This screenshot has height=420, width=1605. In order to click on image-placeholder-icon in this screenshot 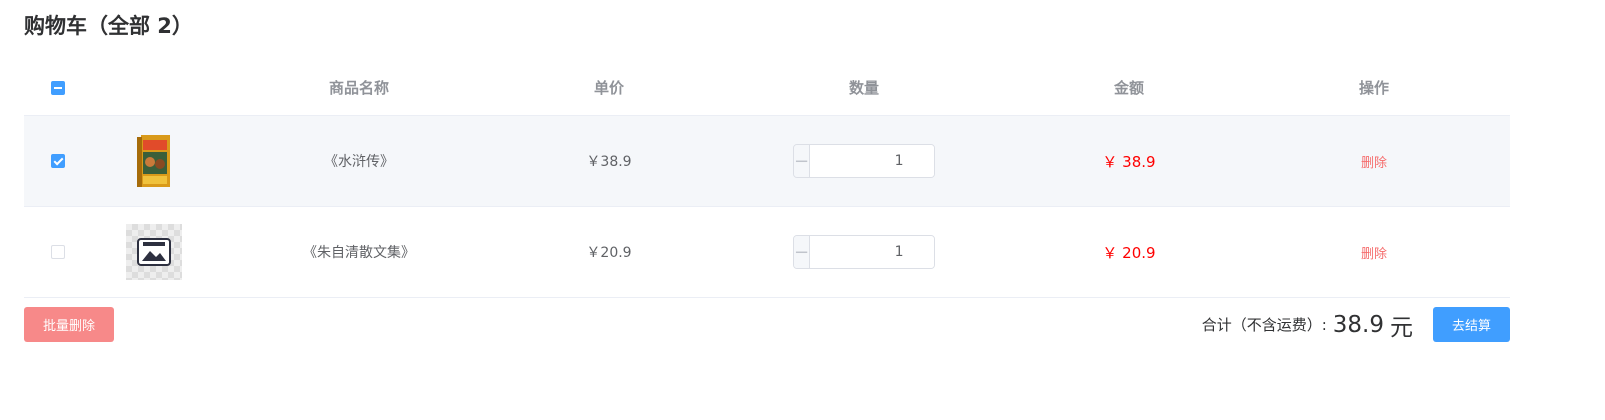, I will do `click(154, 252)`.